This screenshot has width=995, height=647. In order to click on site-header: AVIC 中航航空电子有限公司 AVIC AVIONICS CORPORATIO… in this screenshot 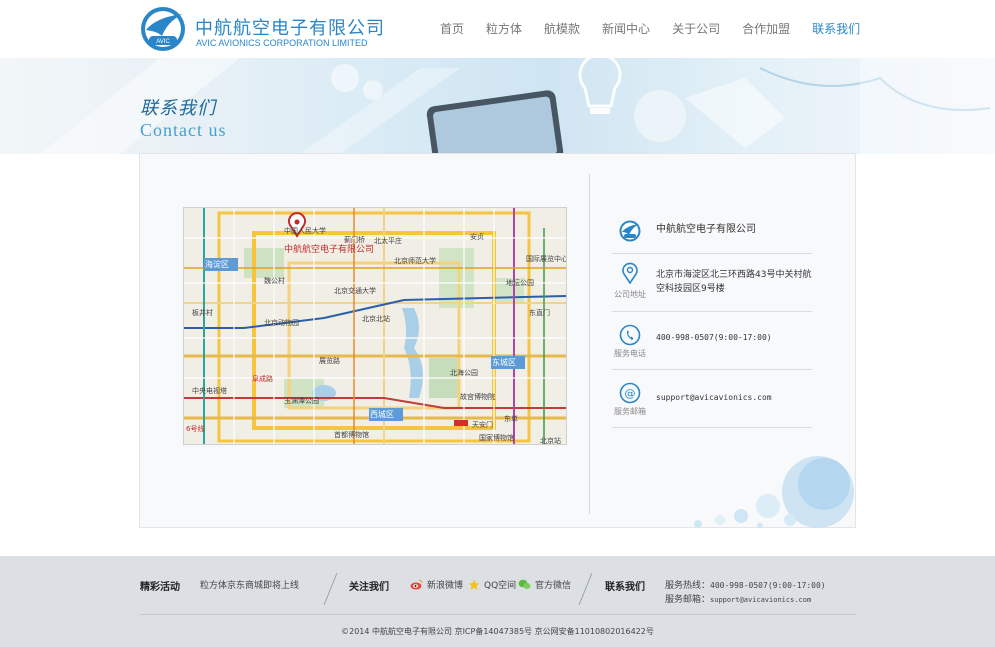, I will do `click(497, 29)`.